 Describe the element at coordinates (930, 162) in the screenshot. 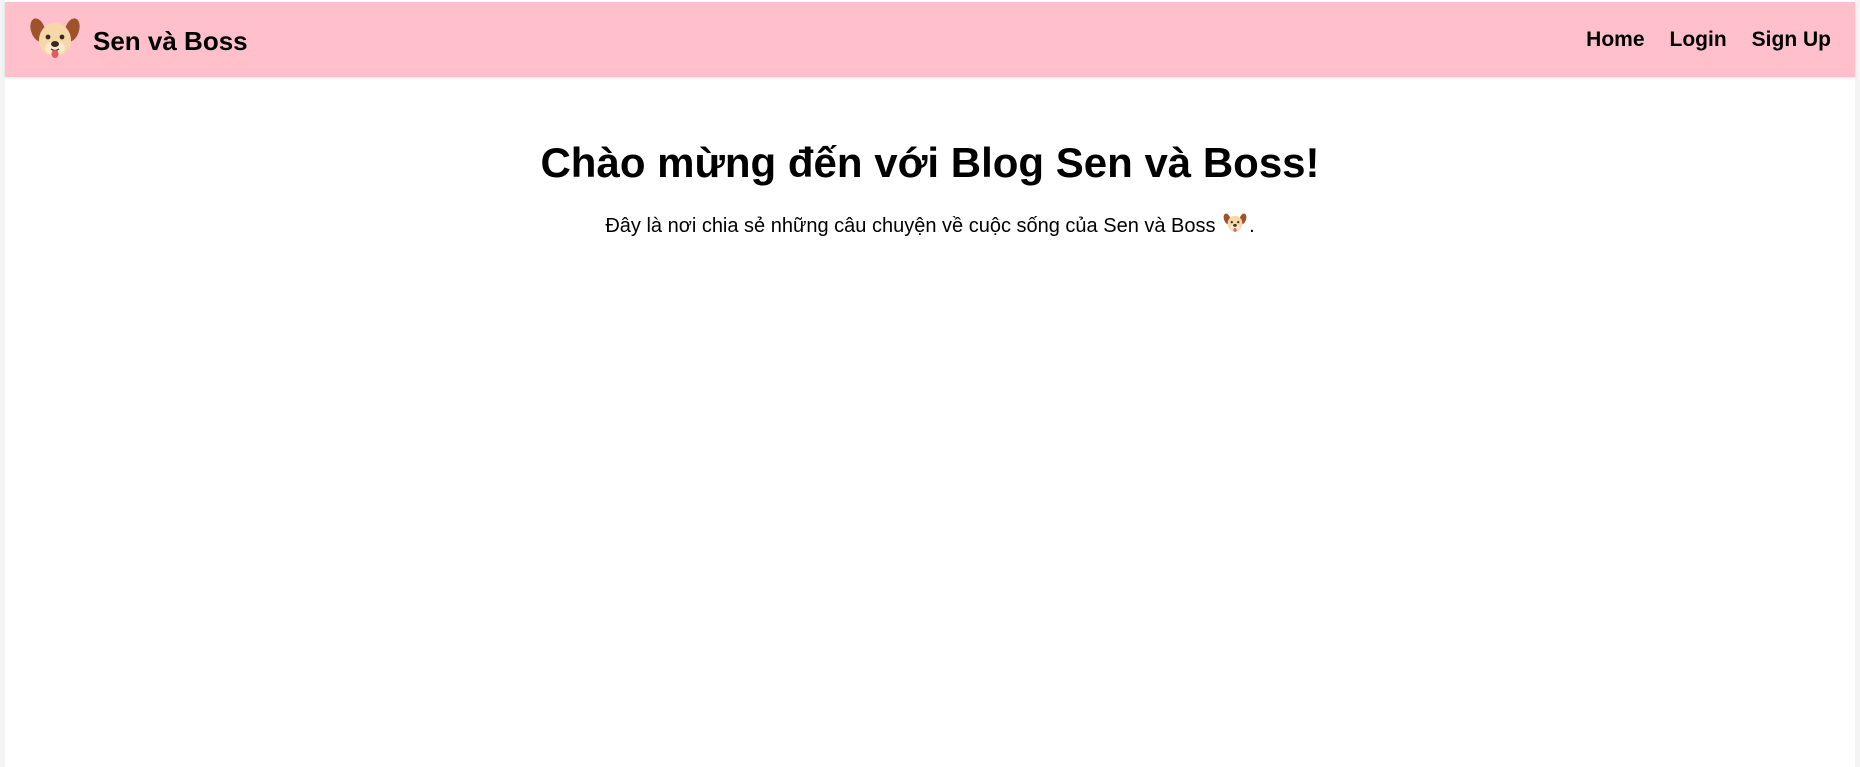

I see `welcome-title: Chào mừng đến với Blog Sen và Boss!` at that location.